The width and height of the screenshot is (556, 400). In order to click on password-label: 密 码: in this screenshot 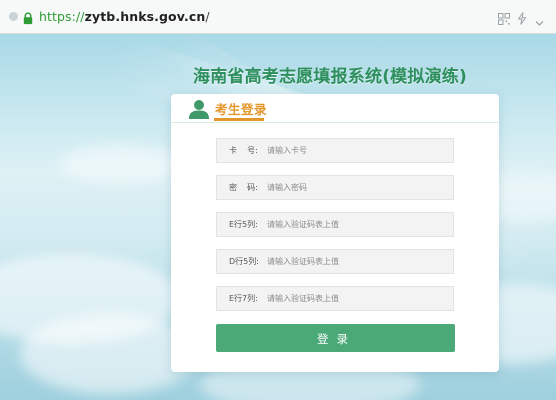, I will do `click(243, 187)`.